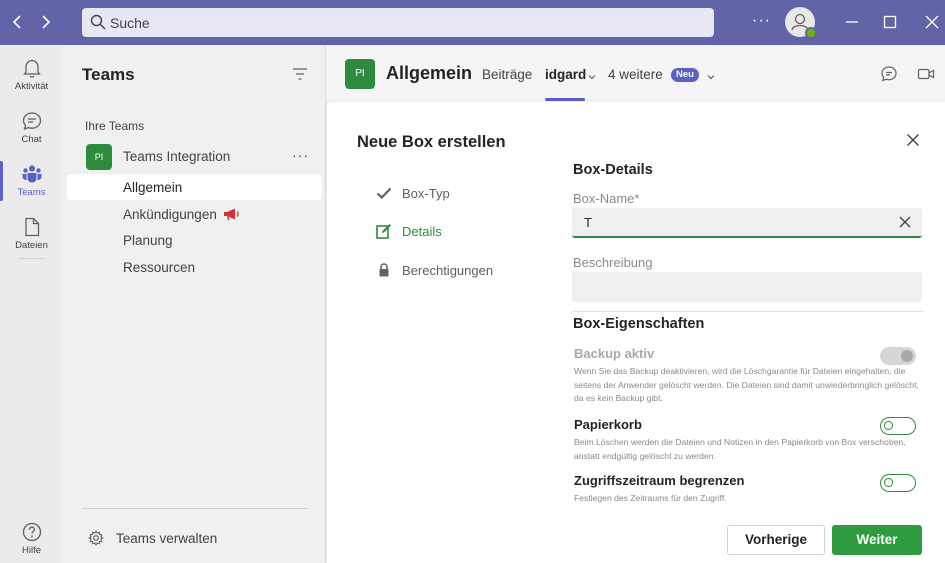 The image size is (945, 563). I want to click on box-name-input: T, so click(747, 223).